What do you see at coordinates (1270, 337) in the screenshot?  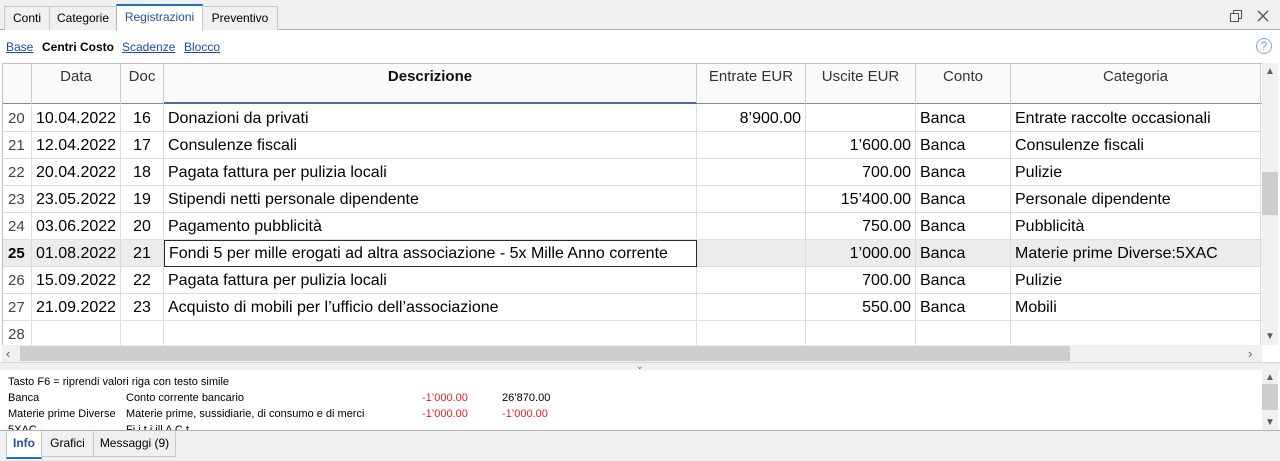 I see `scroll-down-arrow-icon: ▼` at bounding box center [1270, 337].